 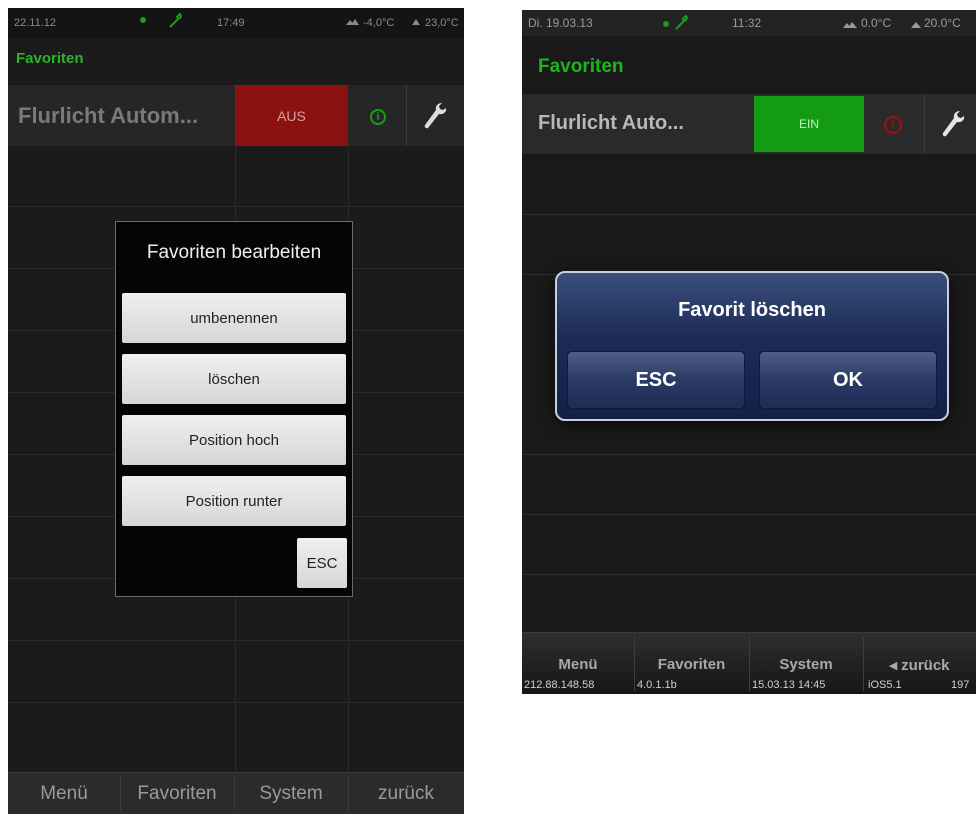 I want to click on on-toggle-button: EIN, so click(x=809, y=124).